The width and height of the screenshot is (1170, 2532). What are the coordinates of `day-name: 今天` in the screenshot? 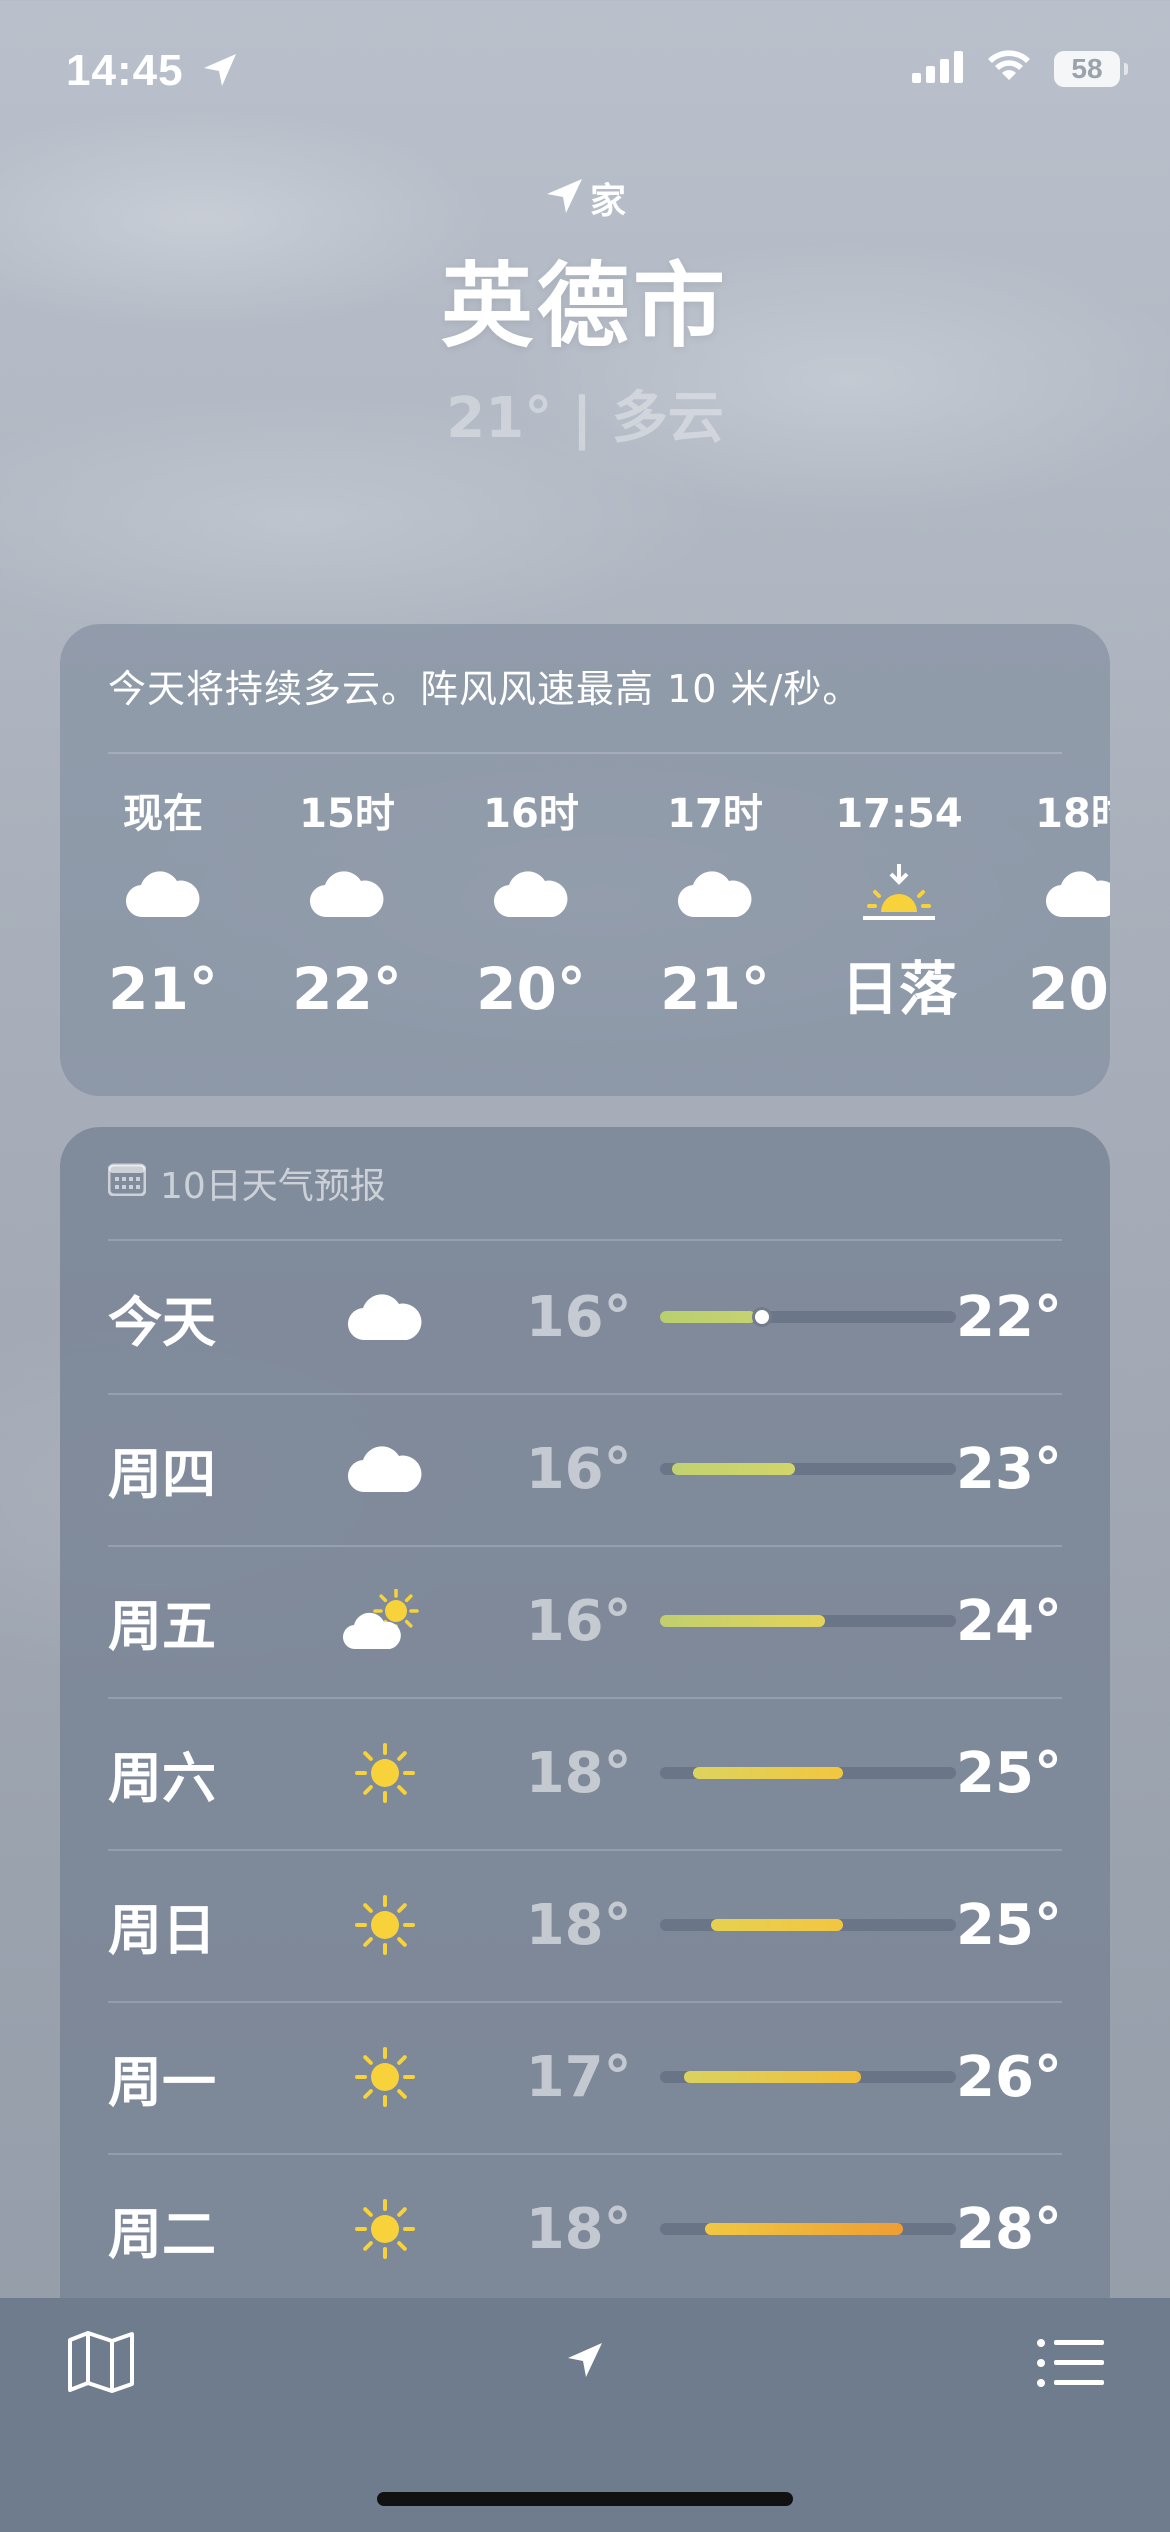 It's located at (162, 1322).